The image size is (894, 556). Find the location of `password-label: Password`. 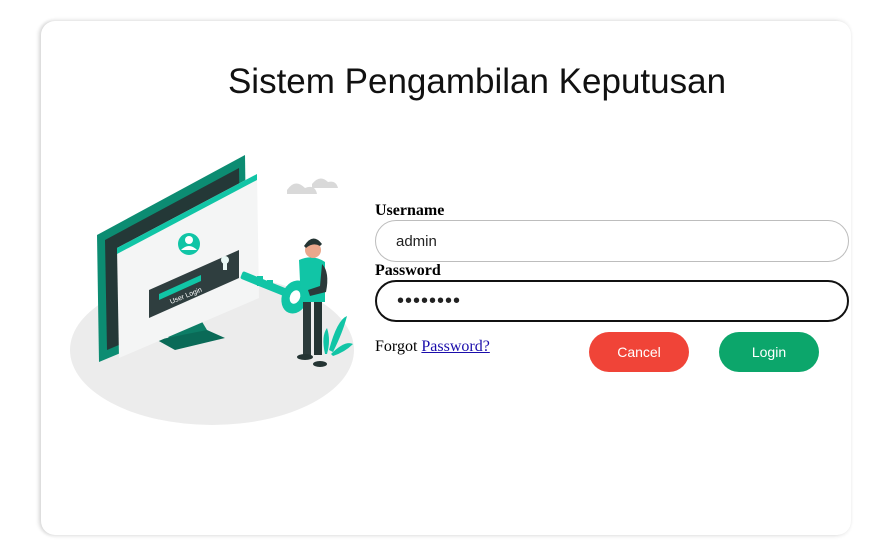

password-label: Password is located at coordinates (408, 270).